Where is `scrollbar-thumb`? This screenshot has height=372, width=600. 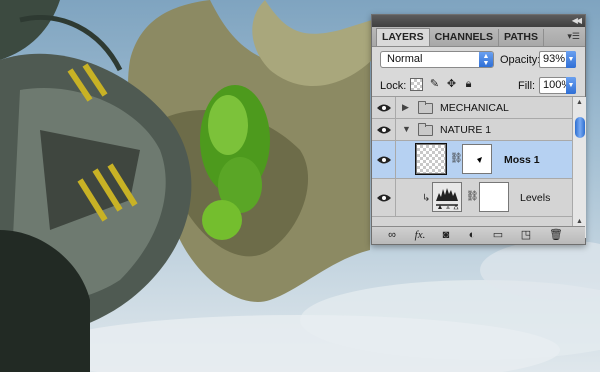
scrollbar-thumb is located at coordinates (580, 127).